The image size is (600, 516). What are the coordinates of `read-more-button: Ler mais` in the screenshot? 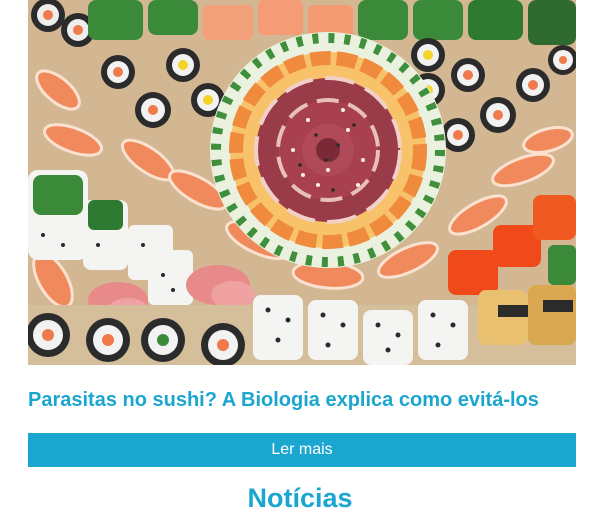 It's located at (302, 450).